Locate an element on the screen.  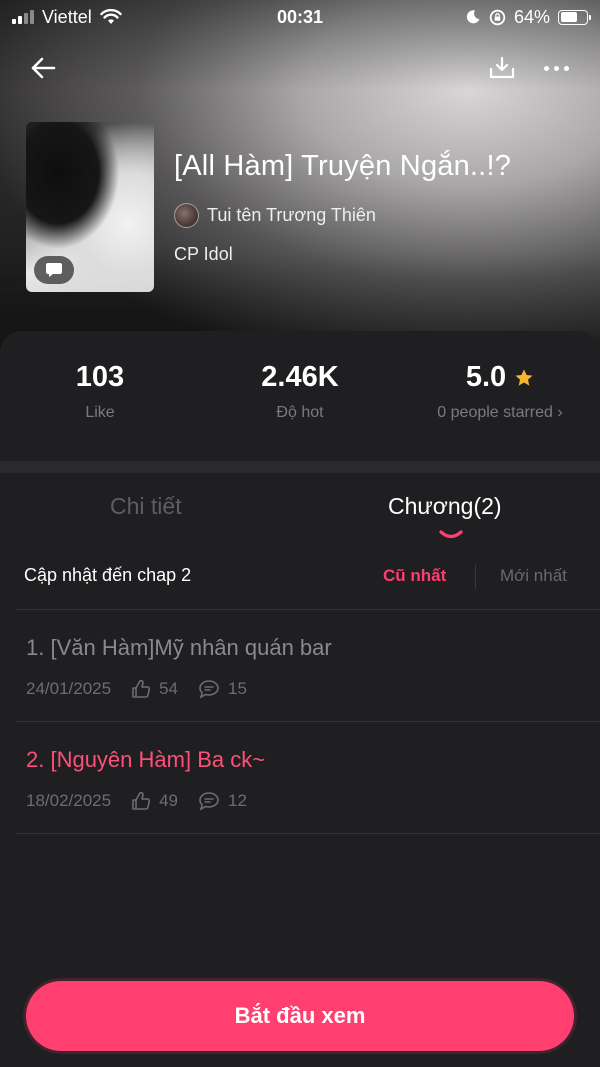
author-name: Tui tên Trương Thiên is located at coordinates (291, 215).